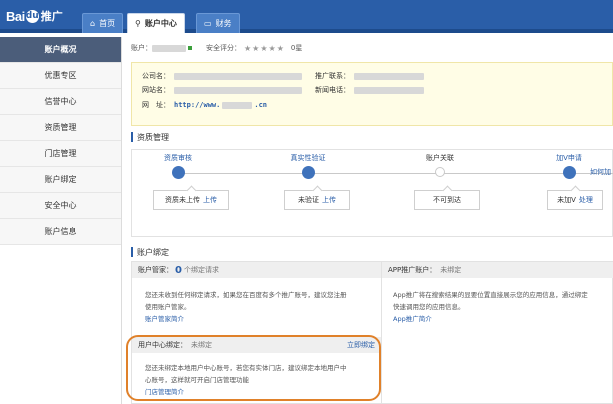 The height and width of the screenshot is (404, 613). I want to click on tab-account-center: ⚲ 账户中心, so click(156, 23).